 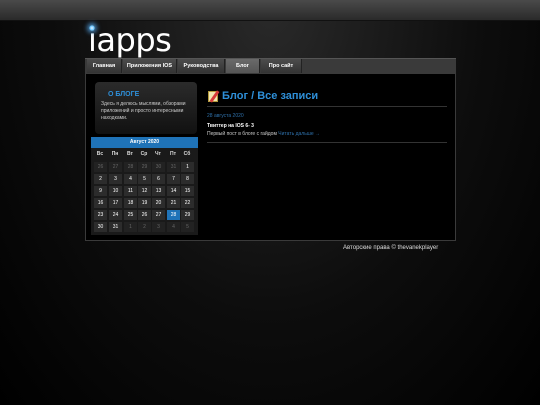 I want to click on read-more-link: Читать дальше →, so click(x=299, y=134).